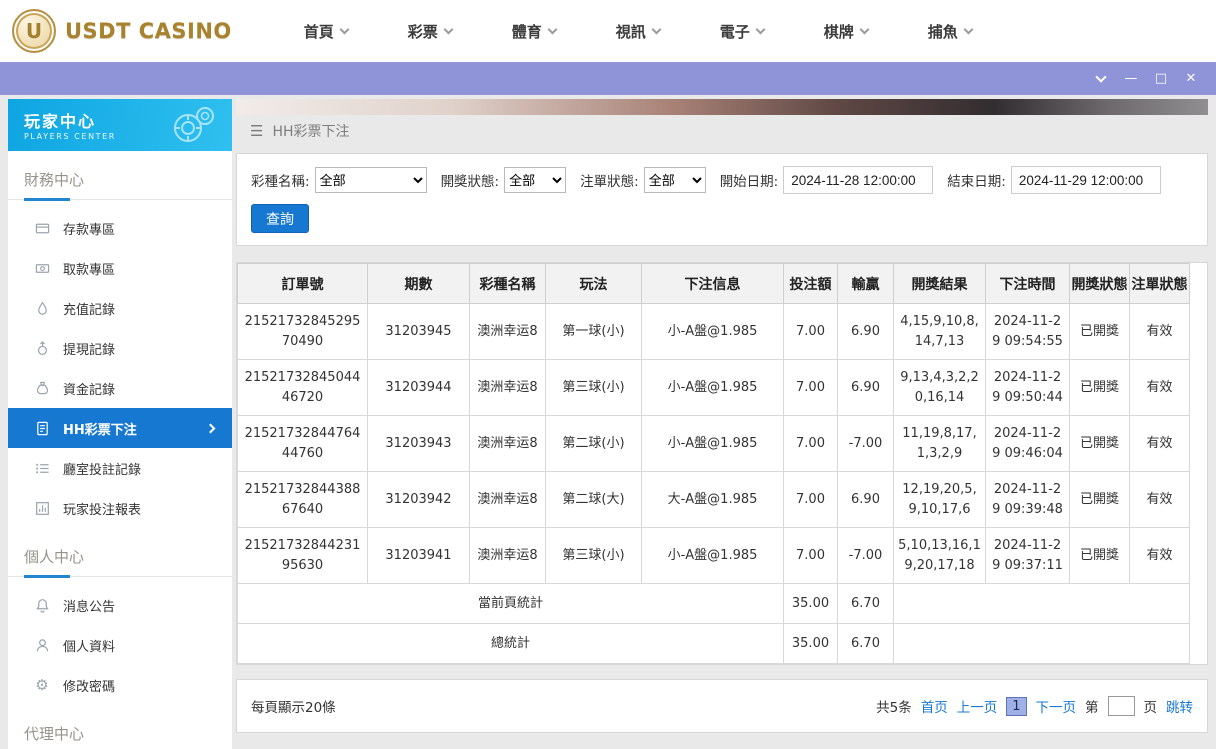 This screenshot has height=749, width=1216. I want to click on end-date-input, so click(1085, 180).